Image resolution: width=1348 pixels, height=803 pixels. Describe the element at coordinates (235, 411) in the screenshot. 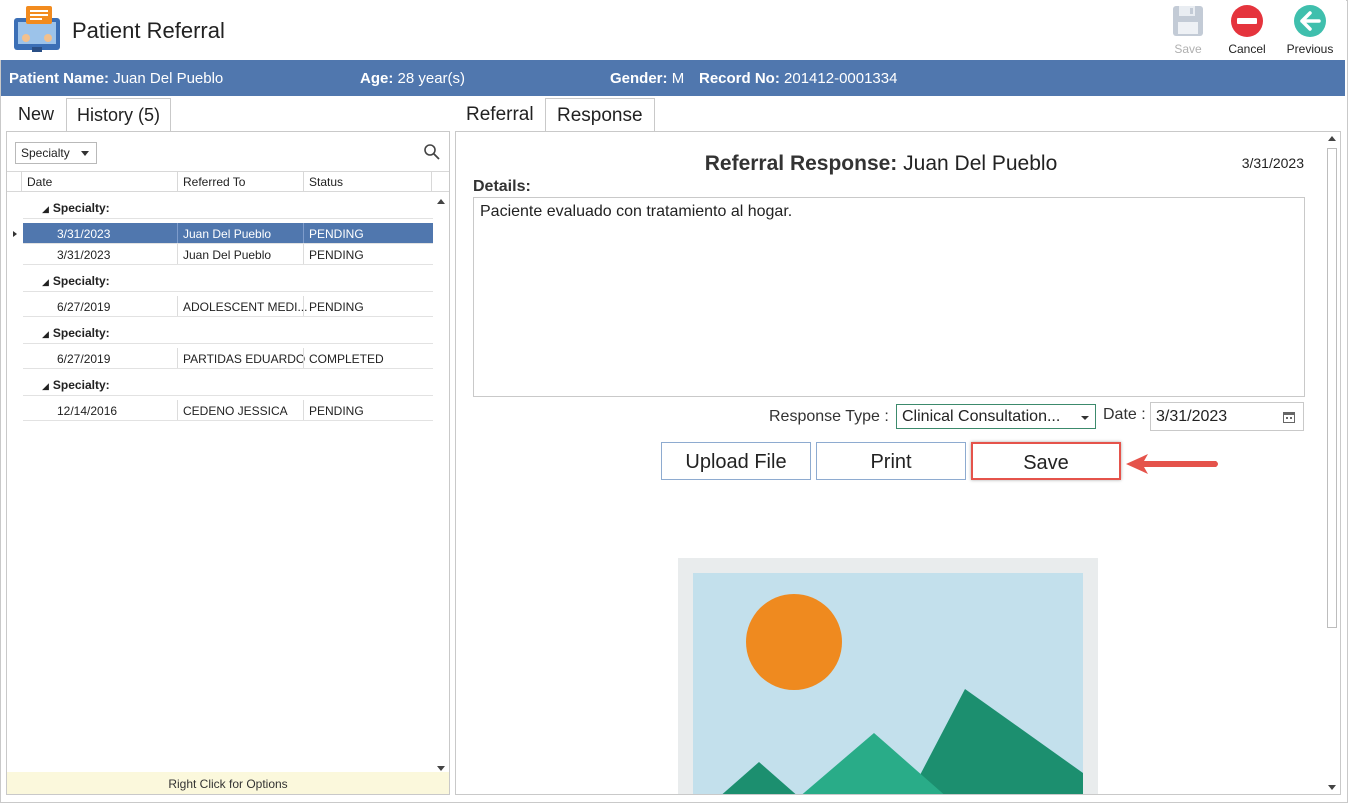

I see `cell-referred-to: CEDENO JESSICA` at that location.